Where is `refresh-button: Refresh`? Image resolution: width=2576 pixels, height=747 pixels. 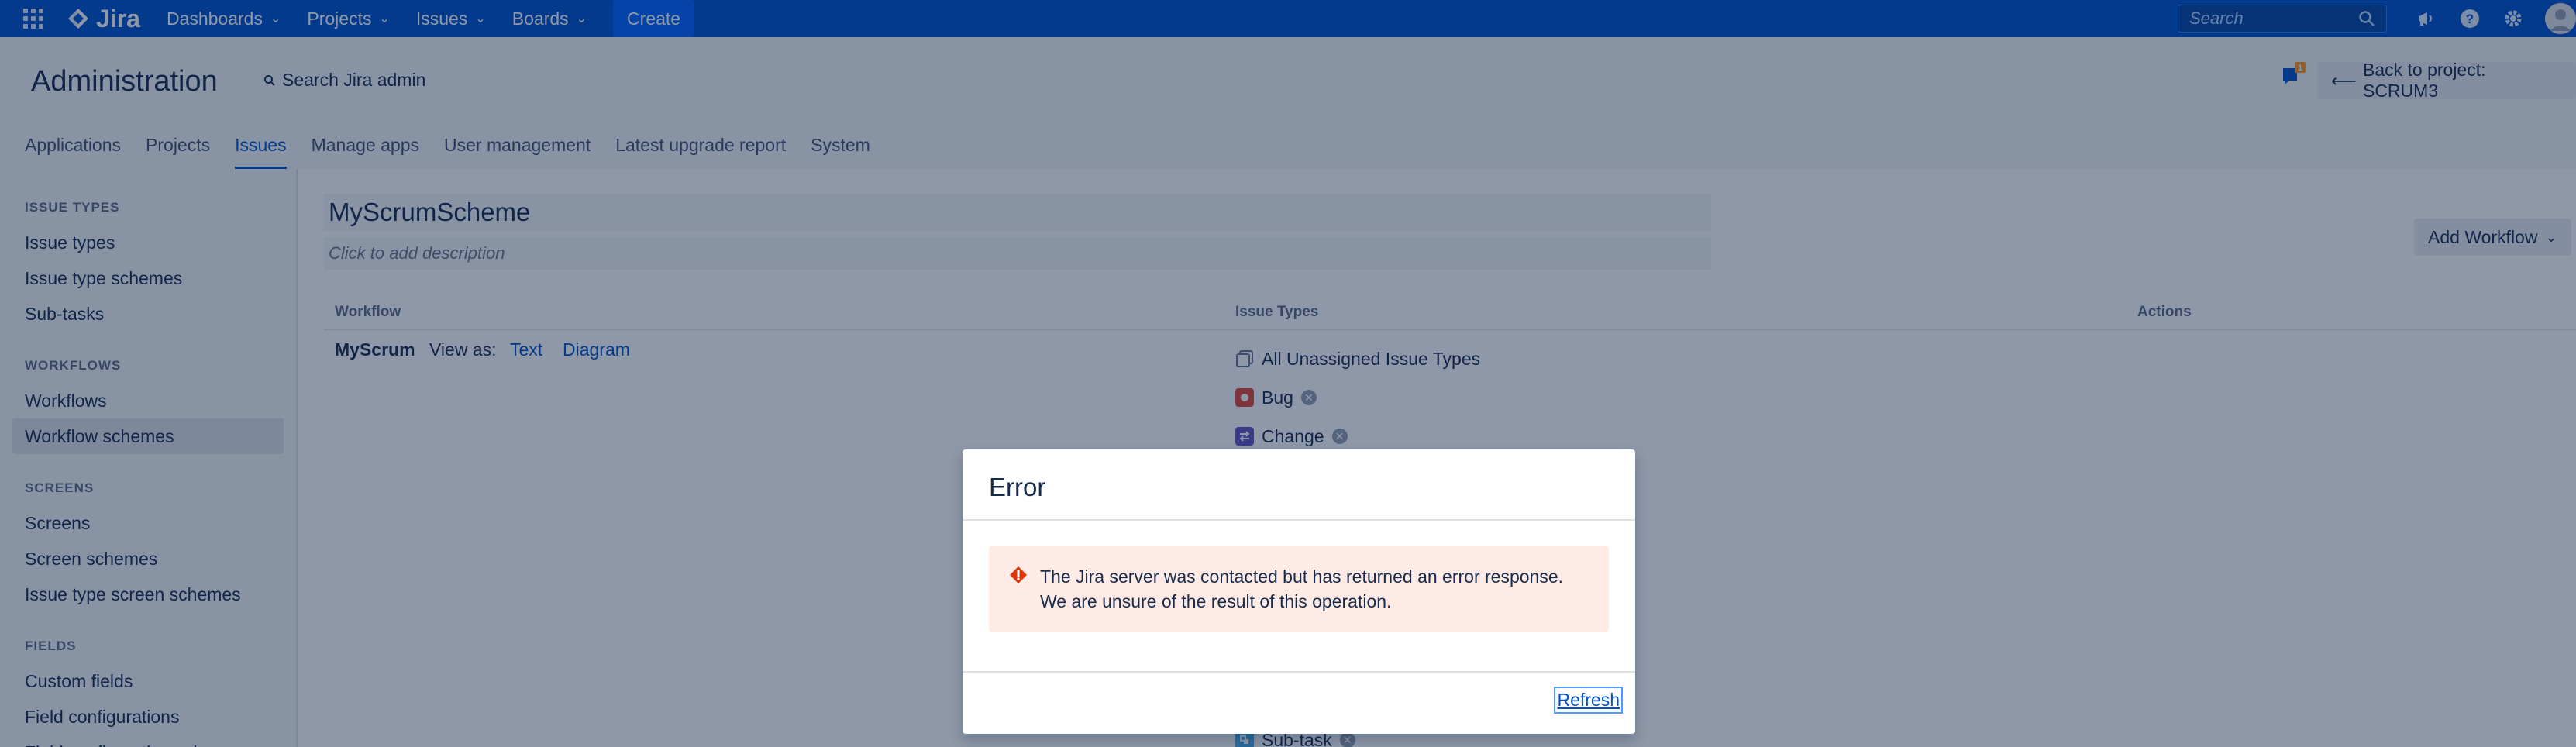
refresh-button: Refresh is located at coordinates (1588, 700).